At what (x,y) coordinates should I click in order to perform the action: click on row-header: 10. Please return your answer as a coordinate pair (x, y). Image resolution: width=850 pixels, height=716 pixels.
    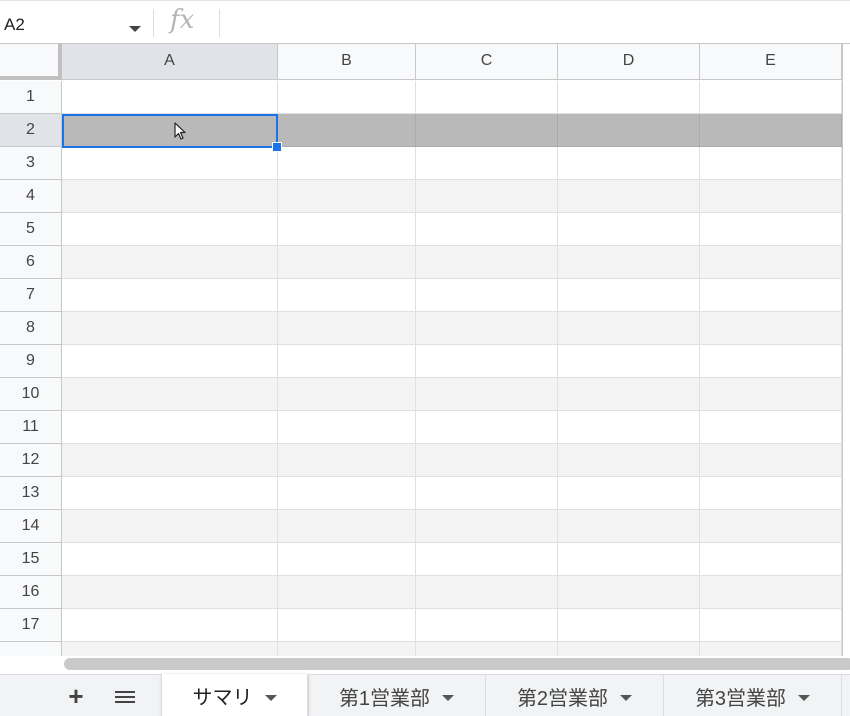
    Looking at the image, I should click on (31, 394).